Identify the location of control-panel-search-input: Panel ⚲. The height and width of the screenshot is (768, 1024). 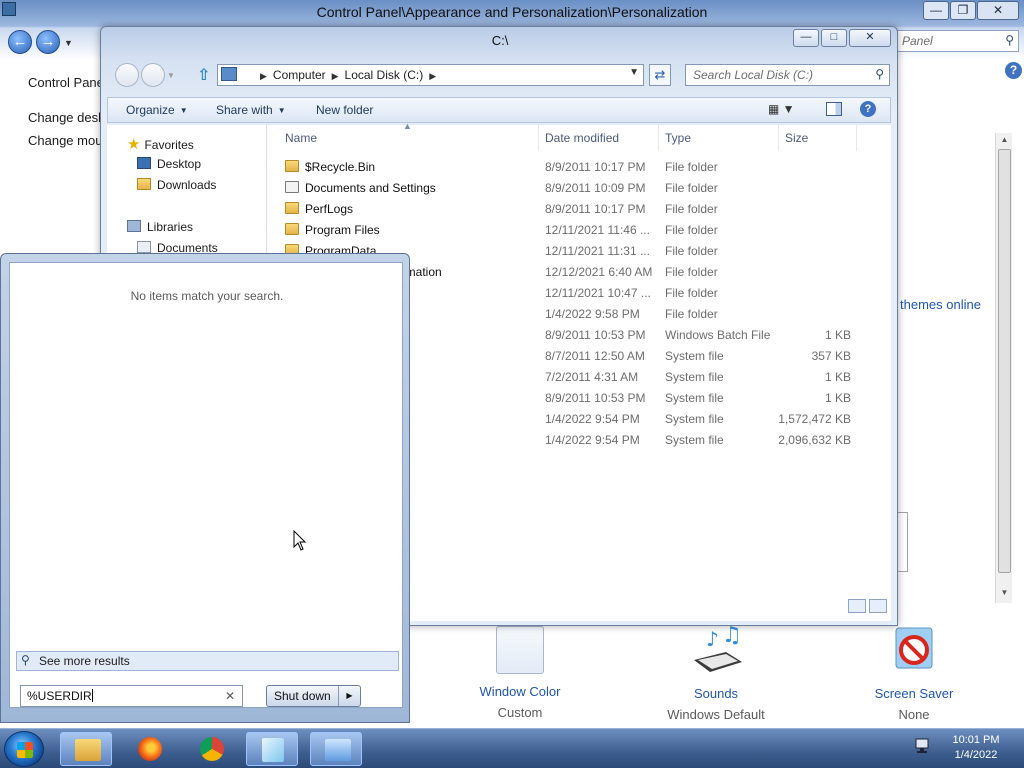
(957, 41).